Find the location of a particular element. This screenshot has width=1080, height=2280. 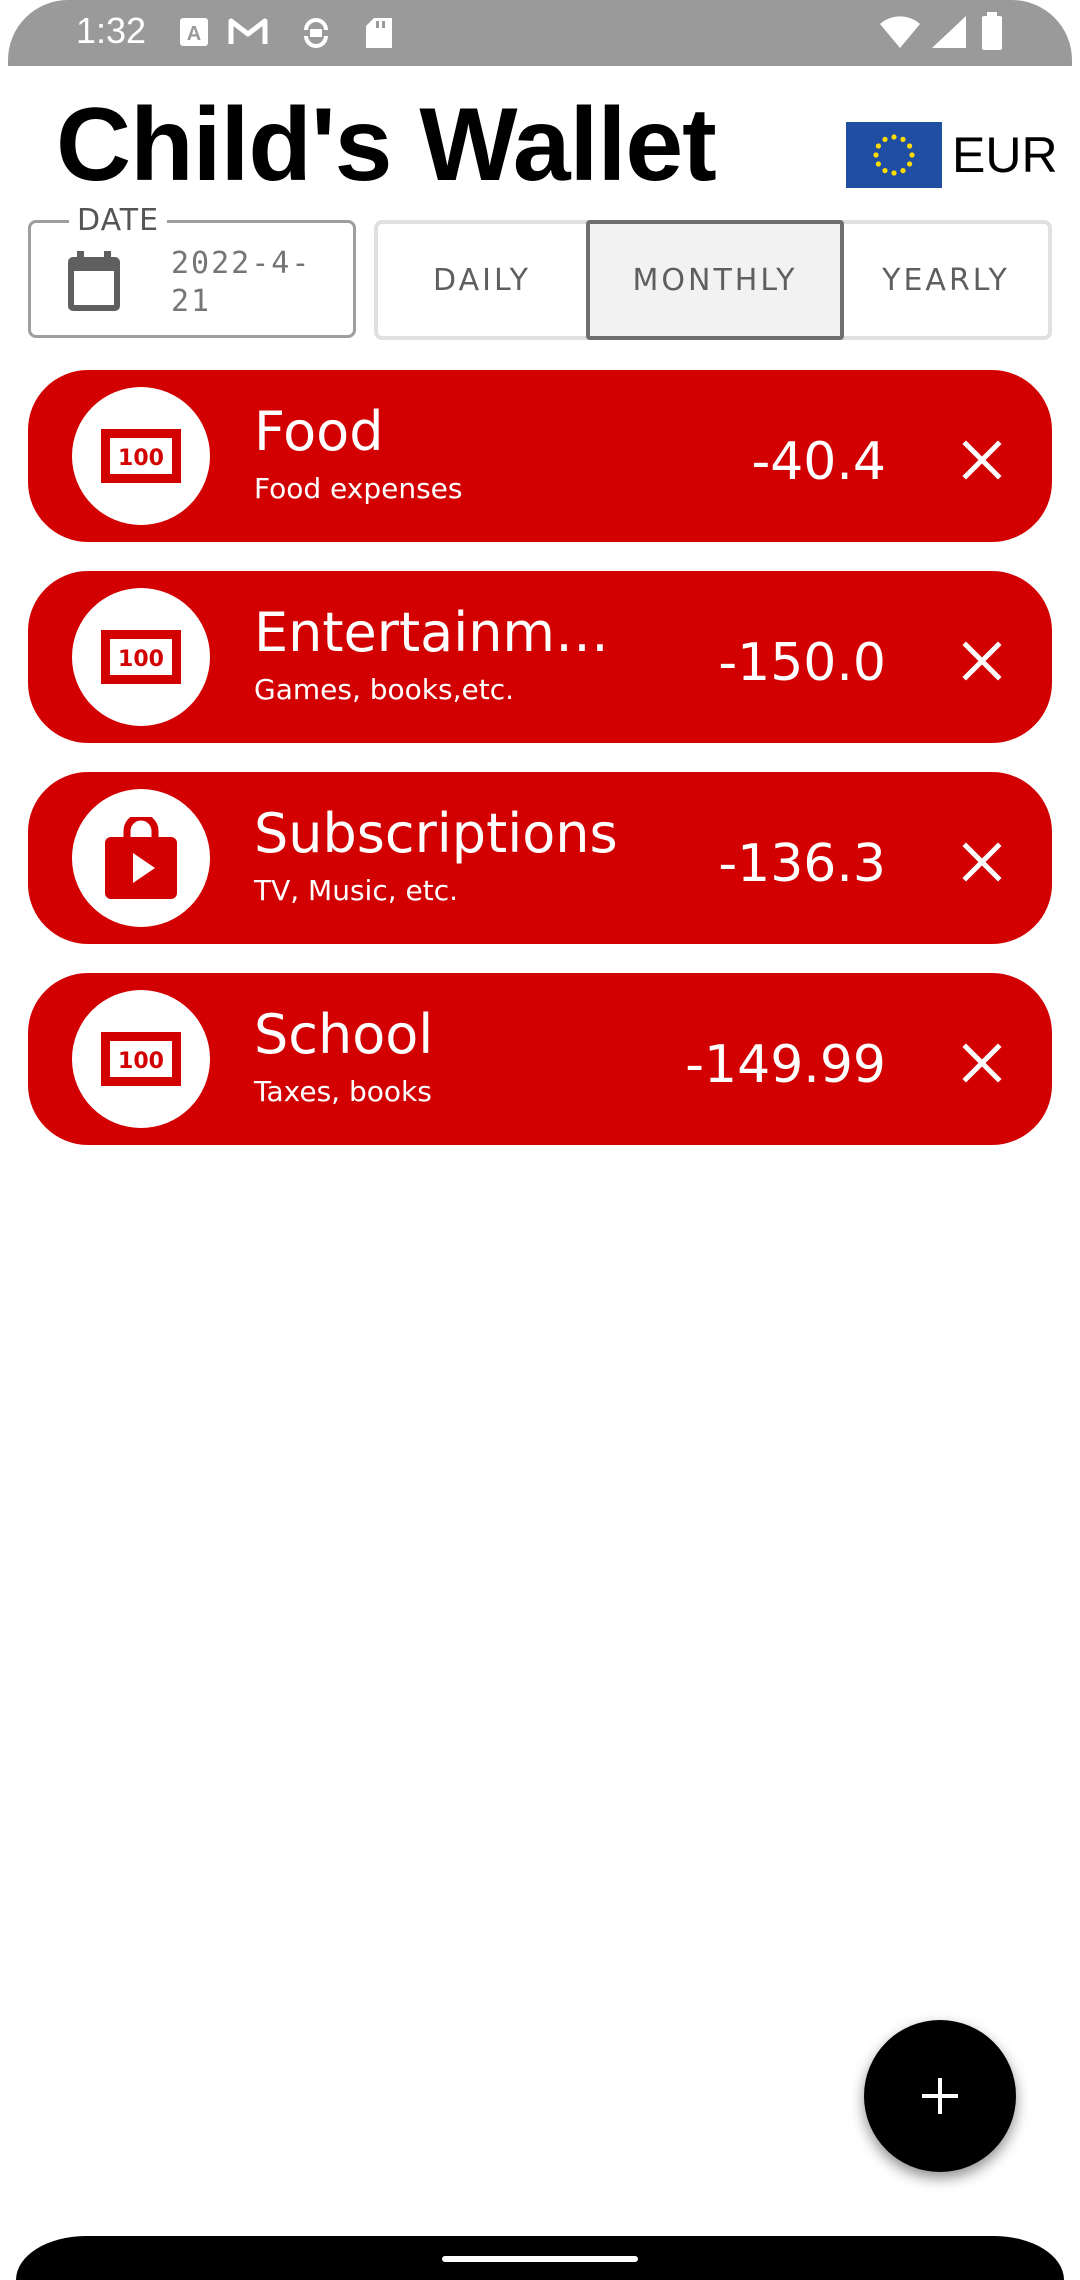

sd-card-icon is located at coordinates (379, 33).